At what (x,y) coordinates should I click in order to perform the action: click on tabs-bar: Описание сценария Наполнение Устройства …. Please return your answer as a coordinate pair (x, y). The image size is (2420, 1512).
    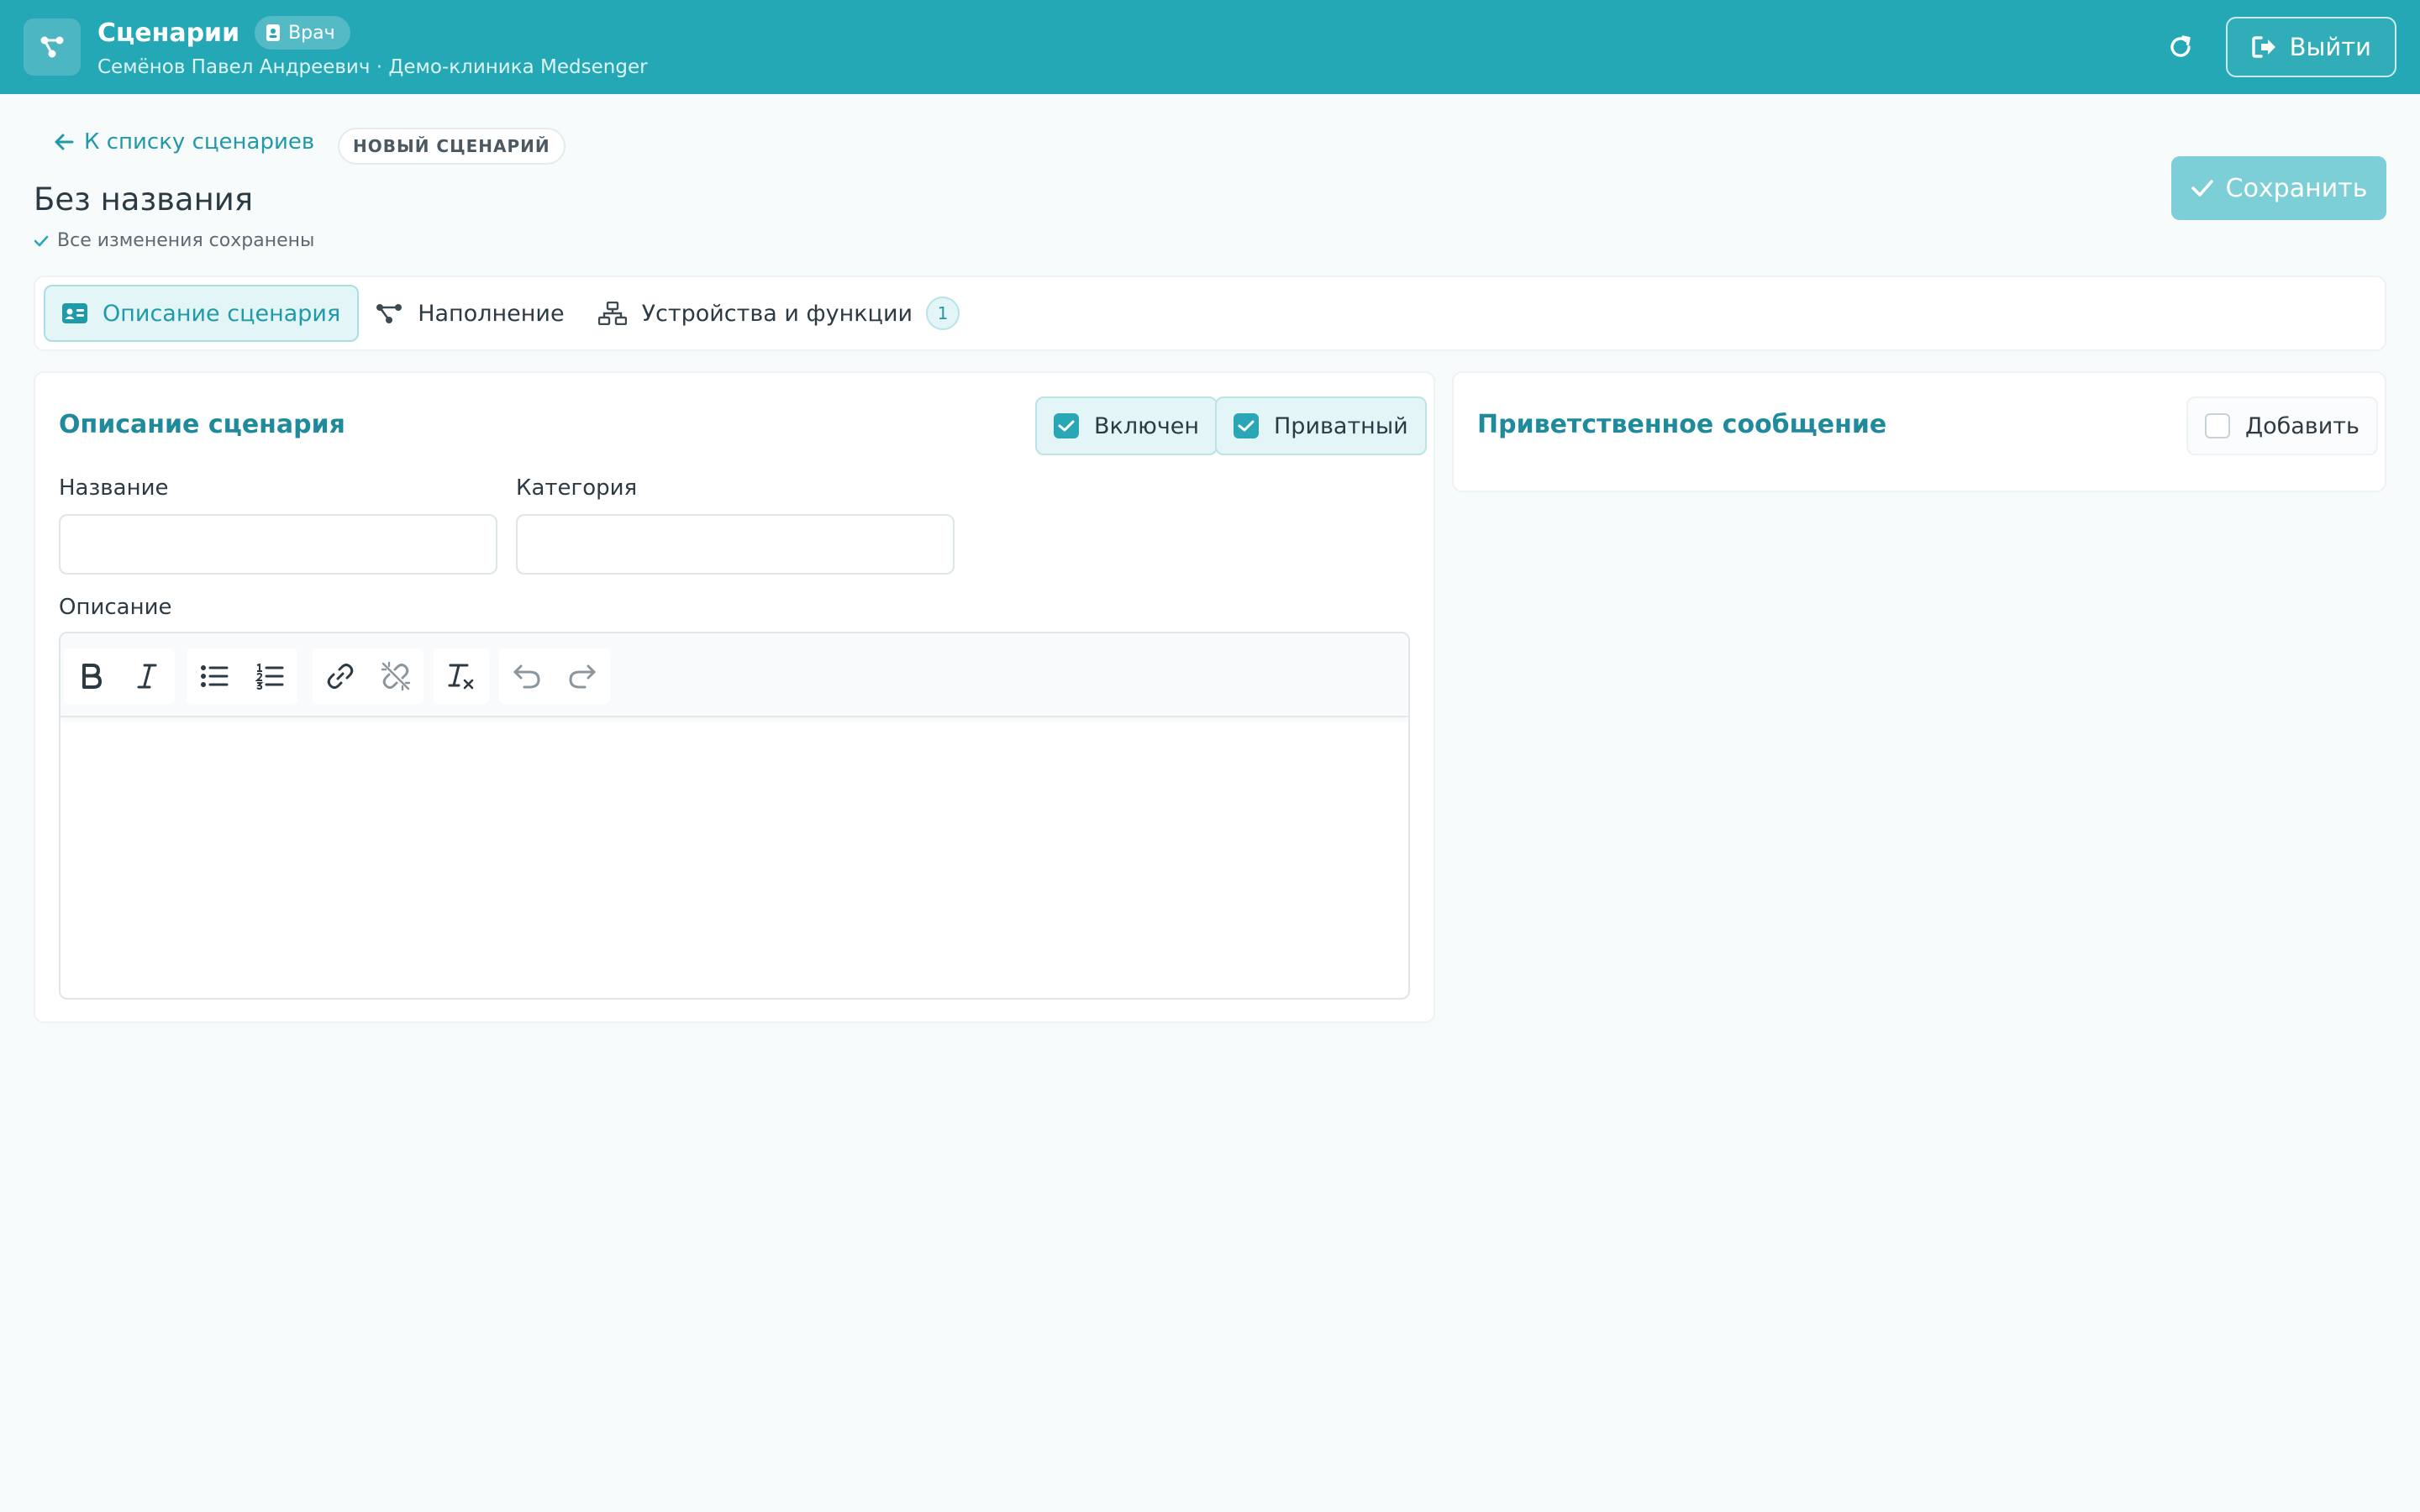
    Looking at the image, I should click on (1210, 313).